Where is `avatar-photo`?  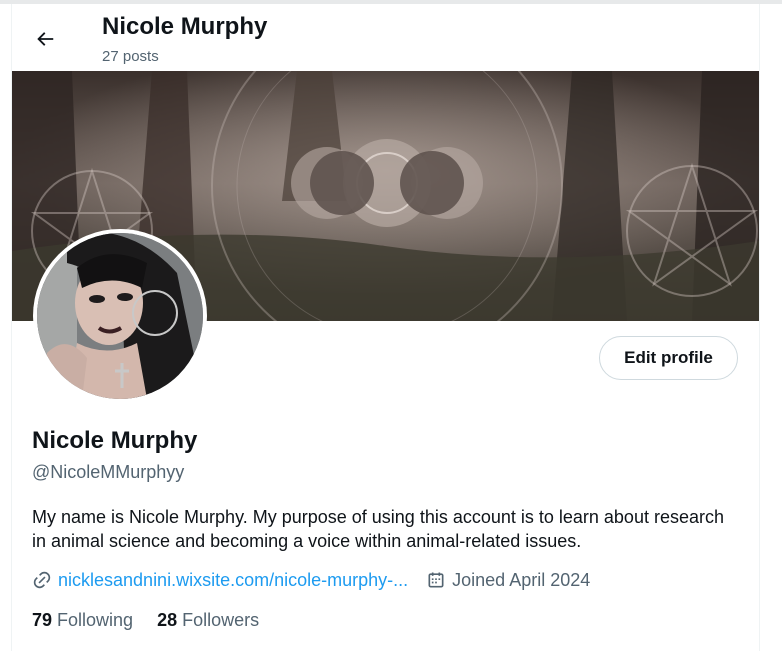 avatar-photo is located at coordinates (120, 316).